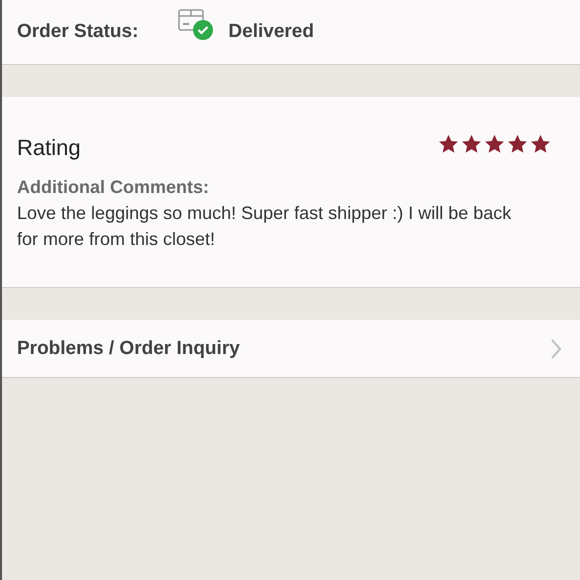  I want to click on comments-label: Additional Comments:, so click(113, 187).